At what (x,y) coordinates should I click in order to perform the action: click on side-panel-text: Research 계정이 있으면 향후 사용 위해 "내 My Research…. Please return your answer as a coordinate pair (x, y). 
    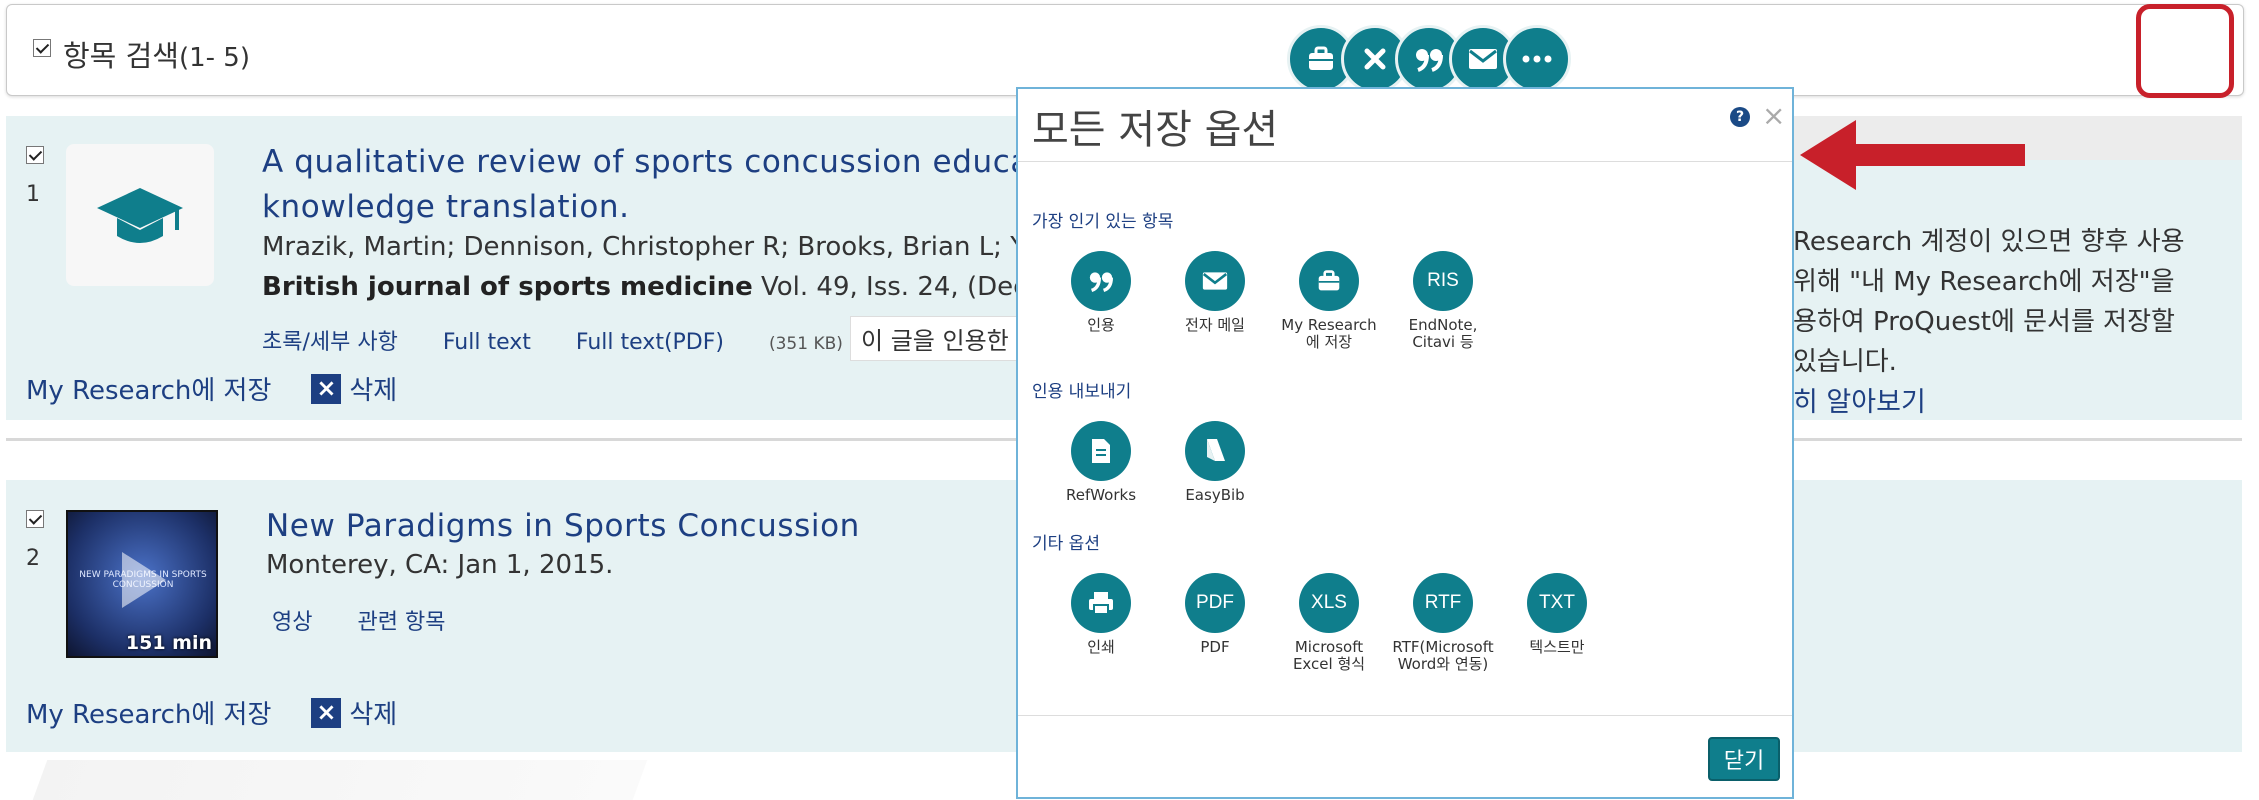
    Looking at the image, I should click on (2013, 302).